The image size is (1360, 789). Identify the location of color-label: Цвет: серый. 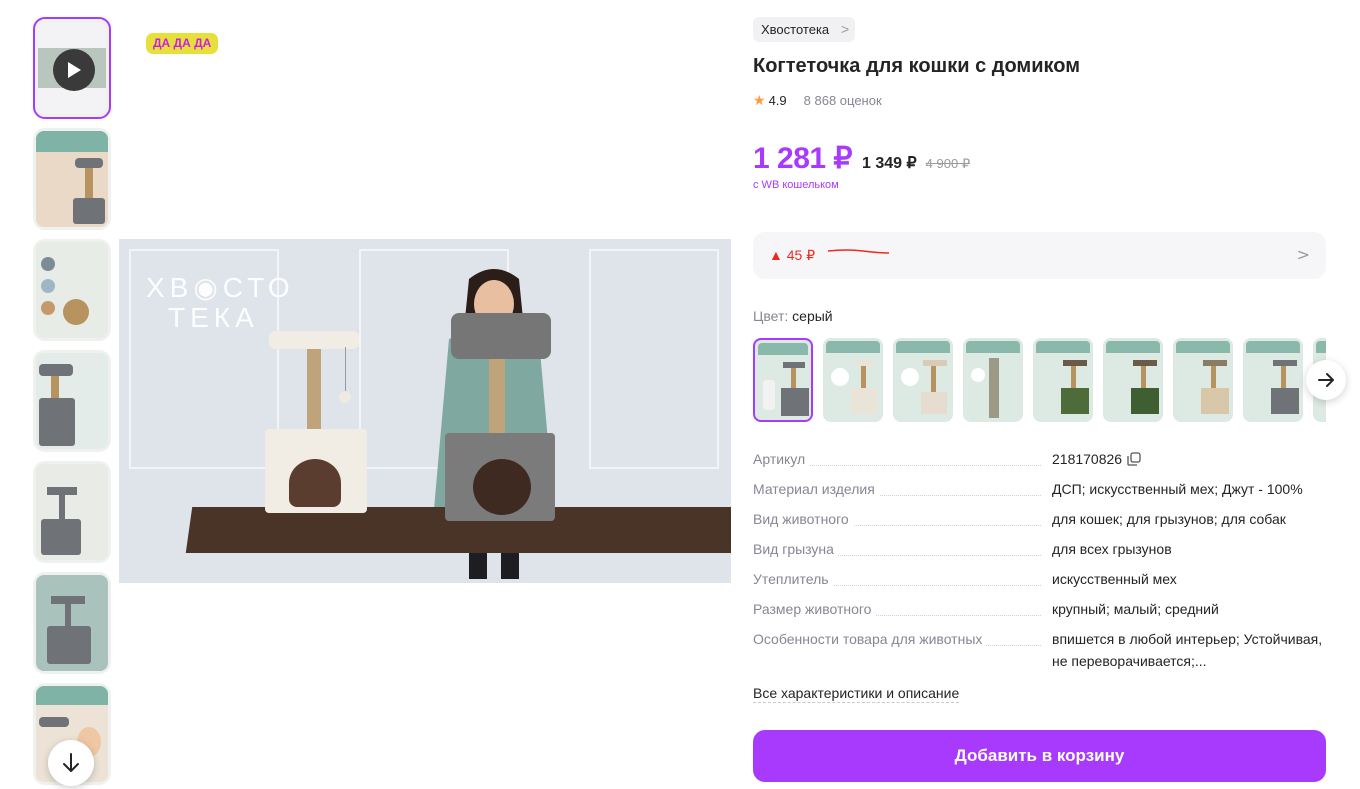
(793, 316).